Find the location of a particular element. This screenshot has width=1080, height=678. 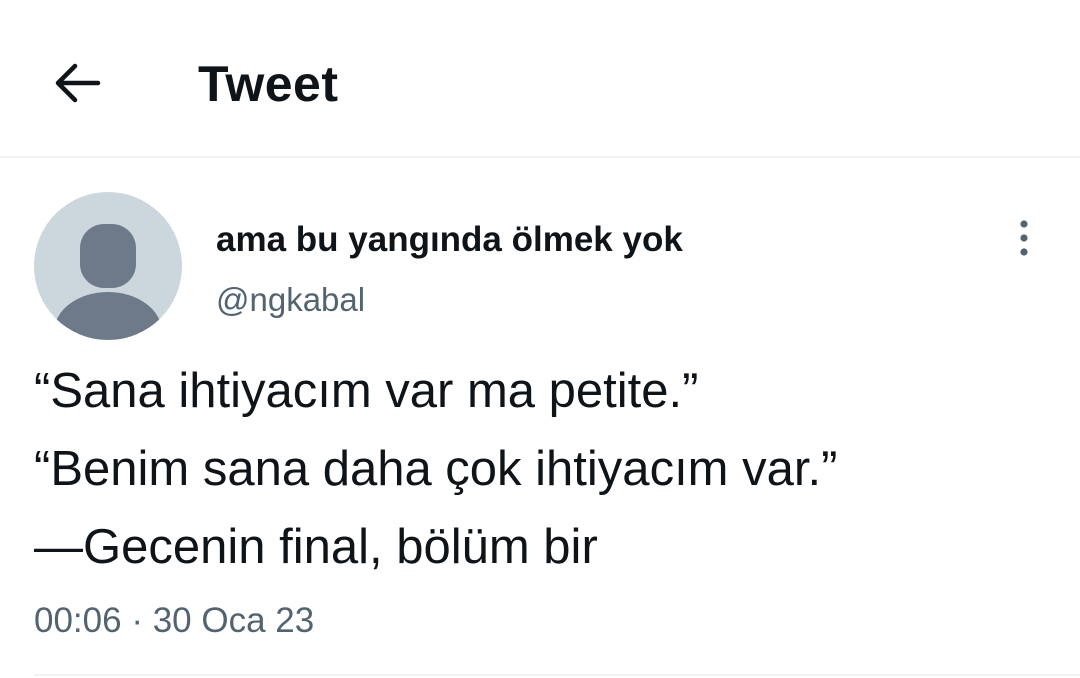

tweet-timestamp: 00:06 · 30 Oca 23 is located at coordinates (174, 621).